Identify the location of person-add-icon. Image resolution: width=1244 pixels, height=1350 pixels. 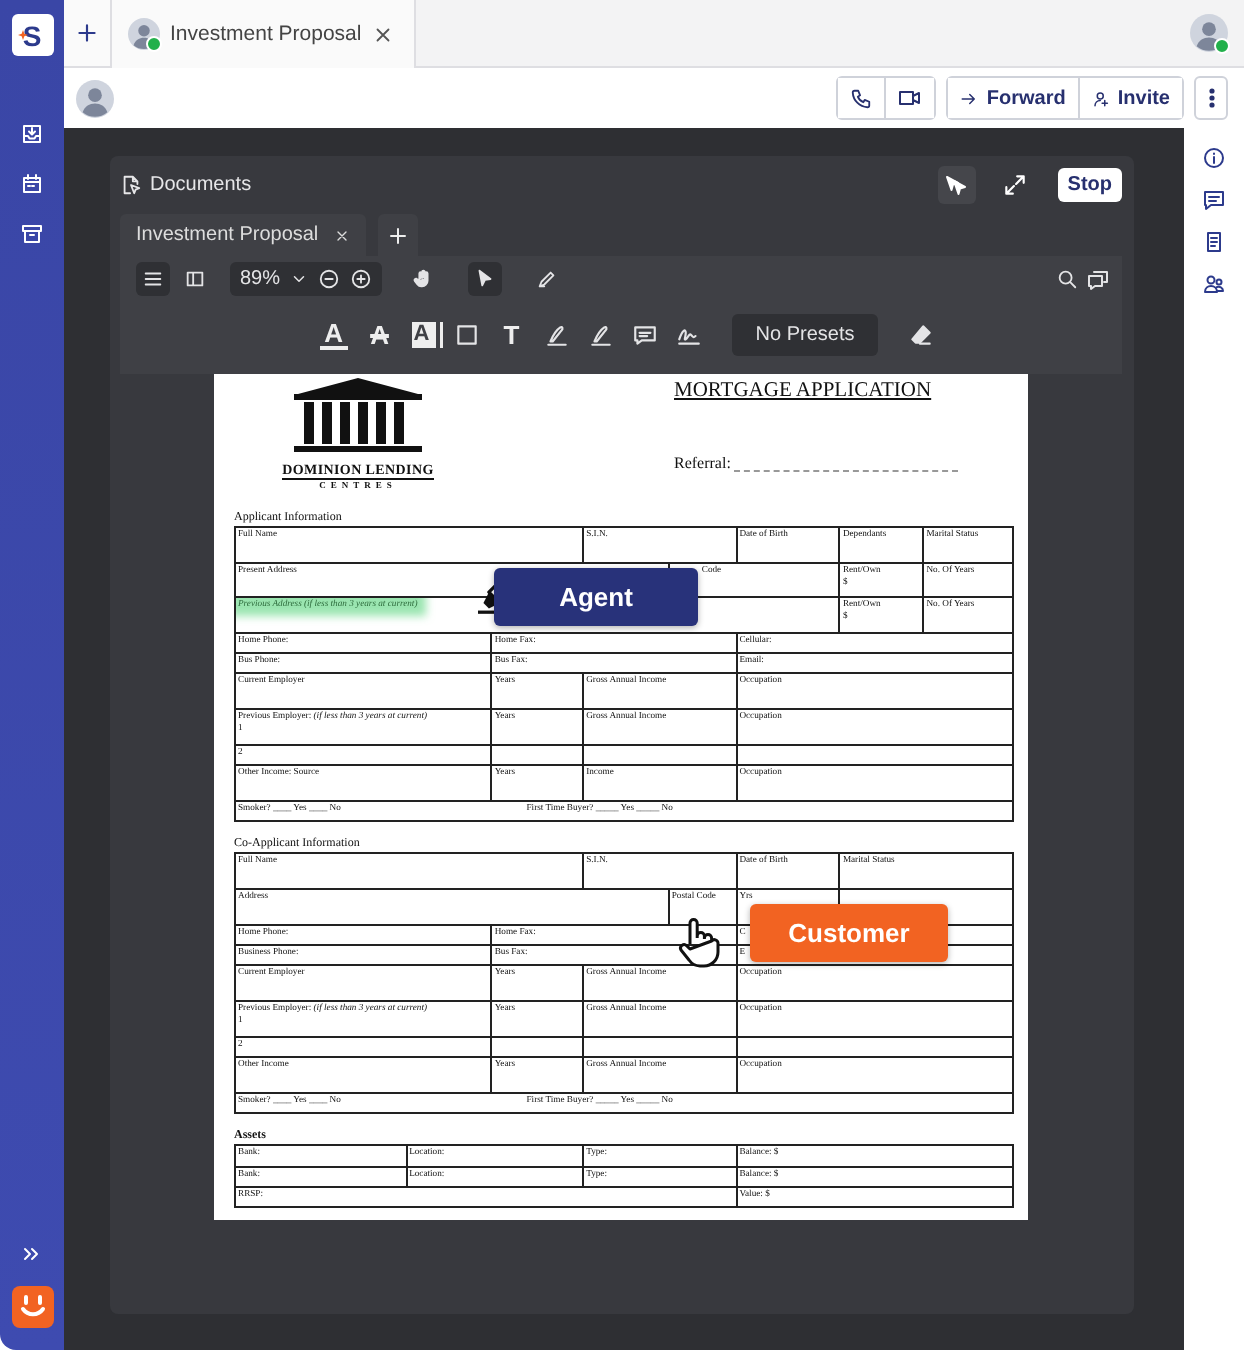
(1100, 98).